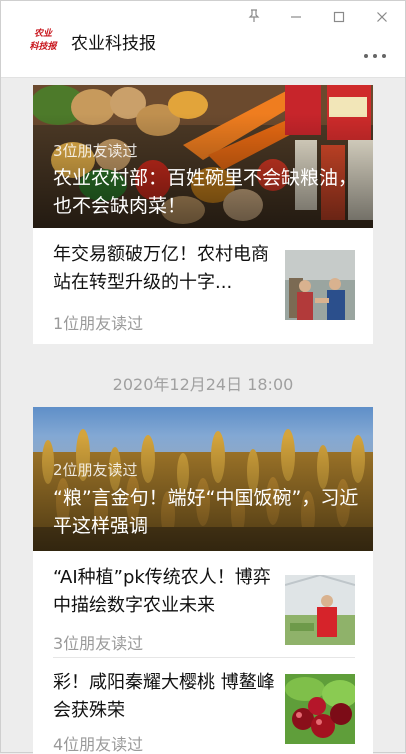 This screenshot has height=754, width=406. What do you see at coordinates (205, 192) in the screenshot?
I see `hero-title: 农业农村部：百姓碗里不会缺粮油，也不会缺肉菜！` at bounding box center [205, 192].